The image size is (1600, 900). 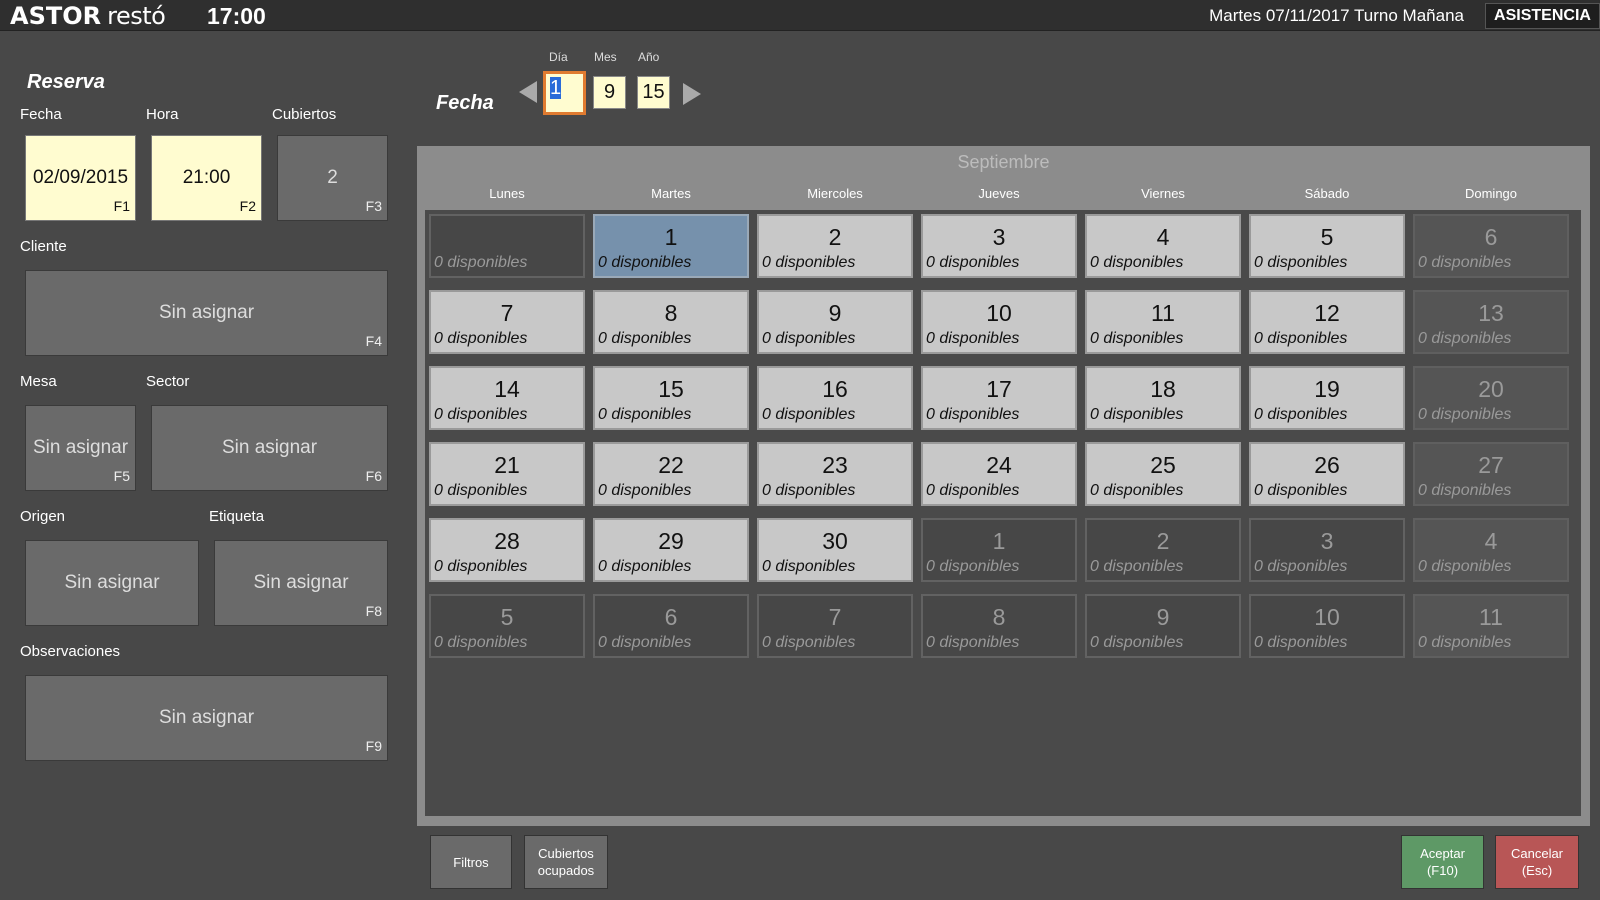 I want to click on weekday-label: Lunes, so click(x=507, y=193).